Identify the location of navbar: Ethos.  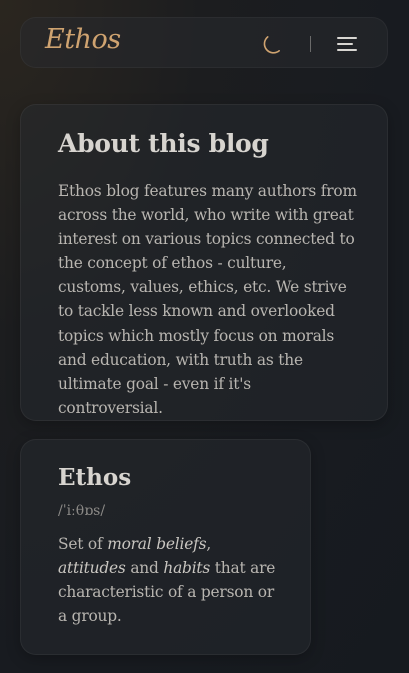
(204, 42).